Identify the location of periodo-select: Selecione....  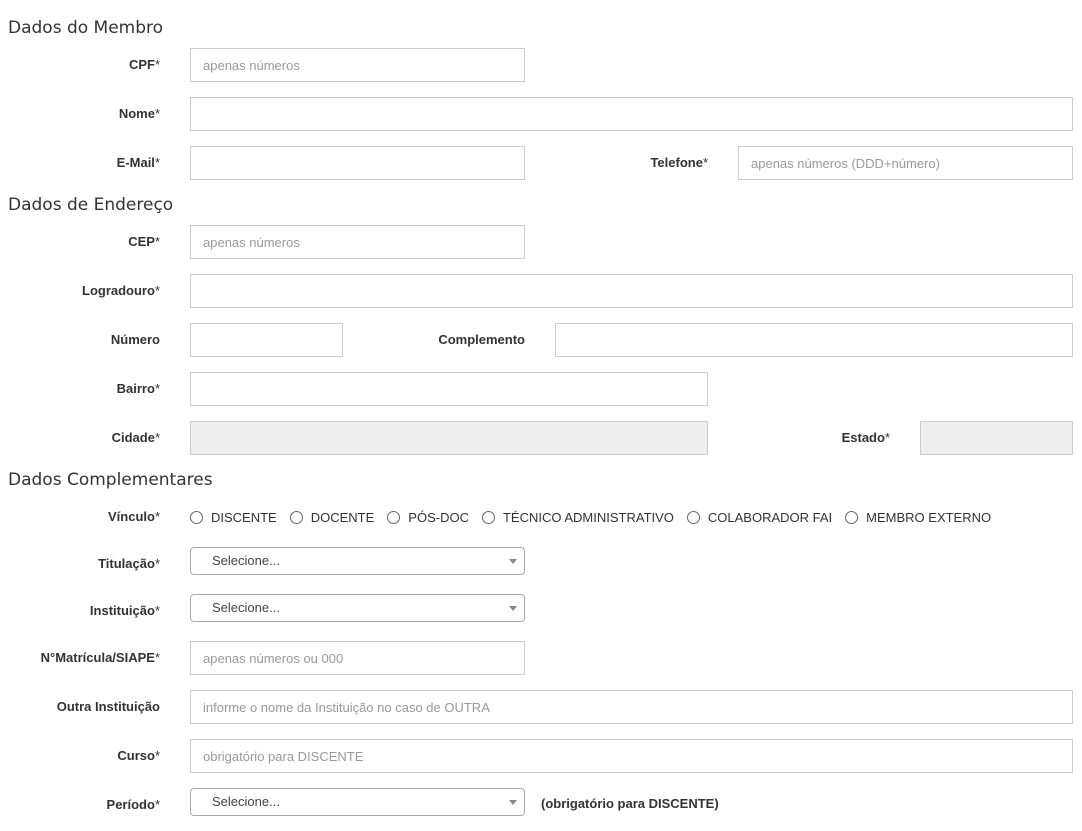
(357, 802).